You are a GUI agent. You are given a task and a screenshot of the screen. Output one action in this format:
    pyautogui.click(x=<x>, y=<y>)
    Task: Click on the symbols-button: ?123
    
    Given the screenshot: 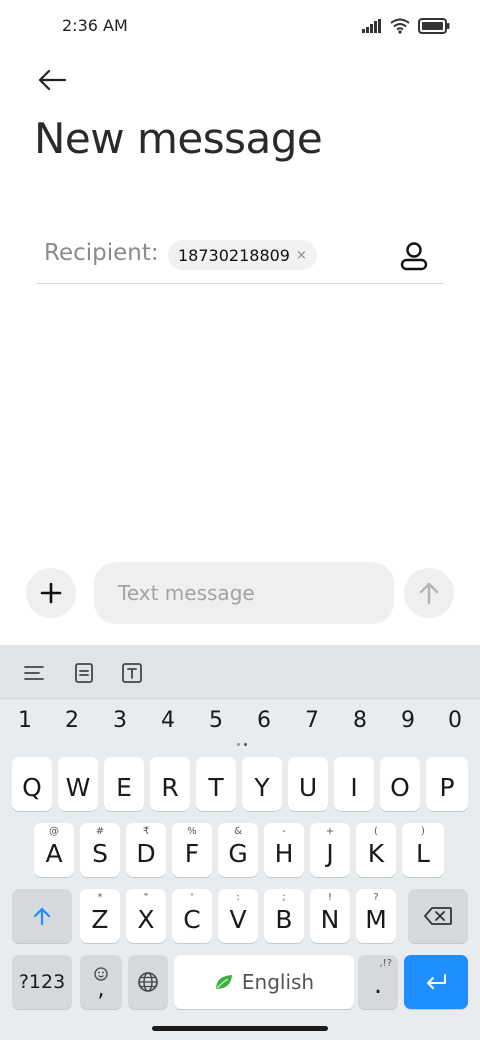 What is the action you would take?
    pyautogui.click(x=42, y=982)
    